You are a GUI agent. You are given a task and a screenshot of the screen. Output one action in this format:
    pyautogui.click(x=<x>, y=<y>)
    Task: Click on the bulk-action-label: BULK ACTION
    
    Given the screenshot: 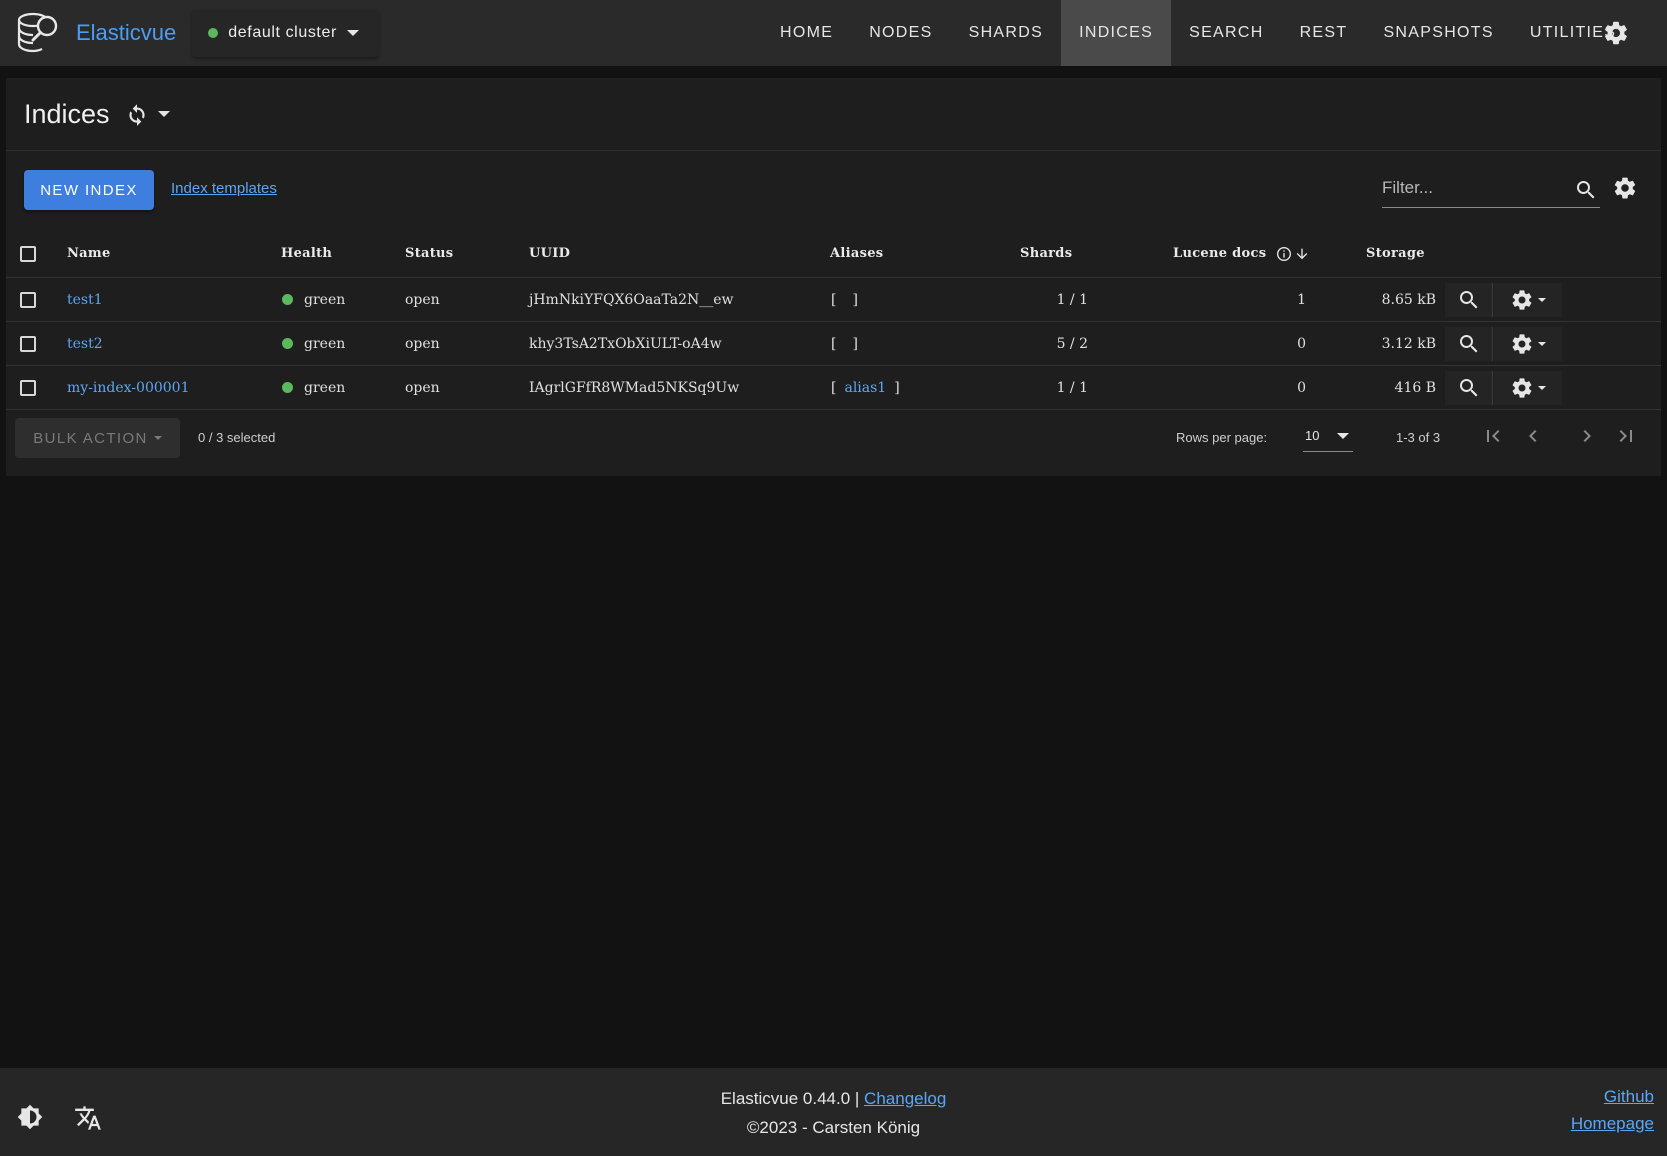 What is the action you would take?
    pyautogui.click(x=90, y=438)
    